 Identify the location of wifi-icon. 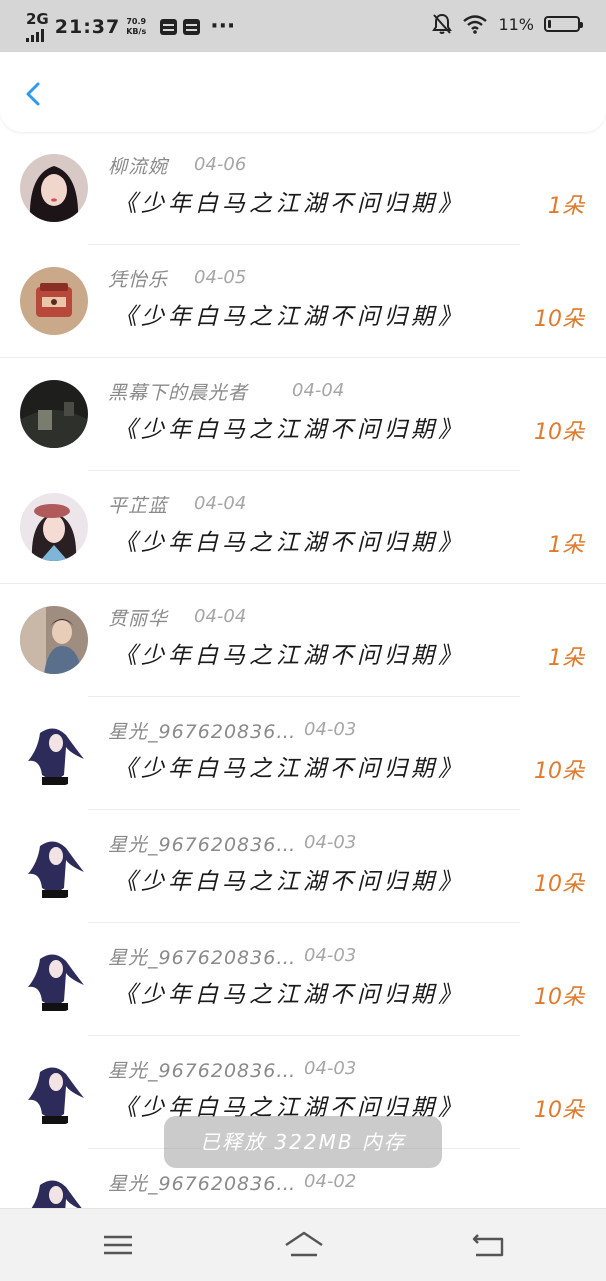
(475, 24).